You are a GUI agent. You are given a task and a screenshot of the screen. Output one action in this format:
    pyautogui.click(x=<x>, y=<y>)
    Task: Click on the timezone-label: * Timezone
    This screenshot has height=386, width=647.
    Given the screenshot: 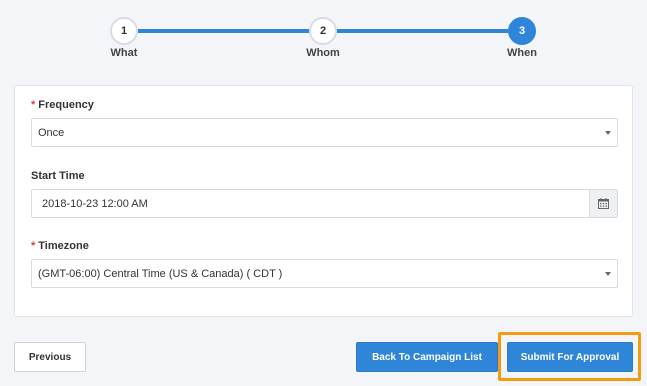 What is the action you would take?
    pyautogui.click(x=60, y=246)
    